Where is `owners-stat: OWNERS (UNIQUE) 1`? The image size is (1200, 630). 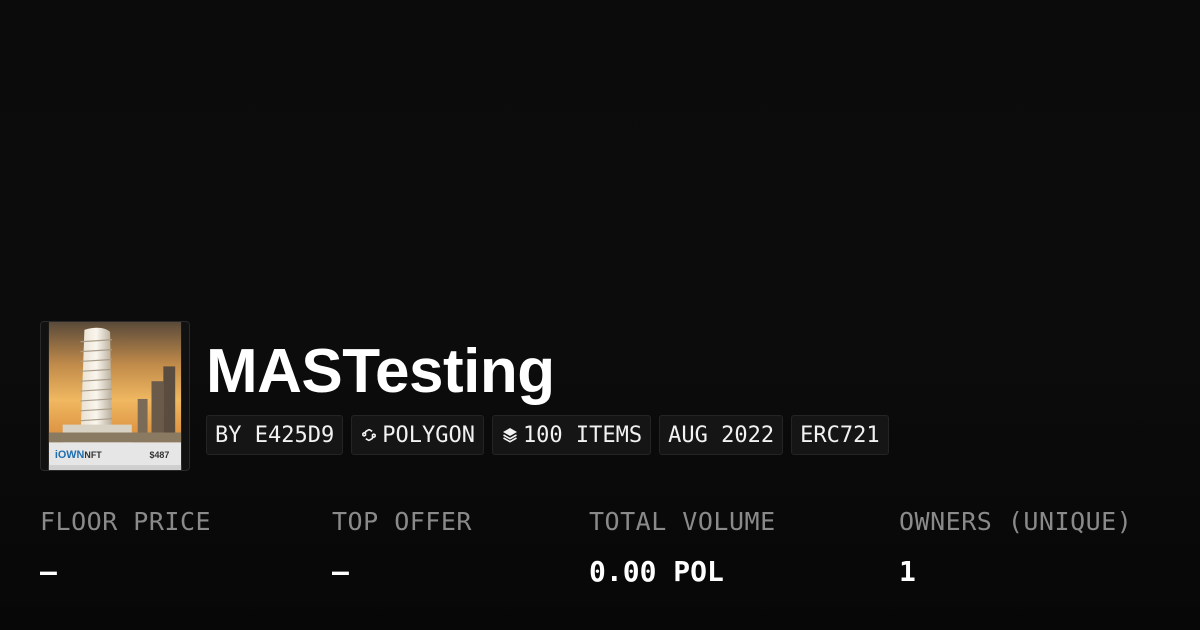
owners-stat: OWNERS (UNIQUE) 1 is located at coordinates (1015, 547).